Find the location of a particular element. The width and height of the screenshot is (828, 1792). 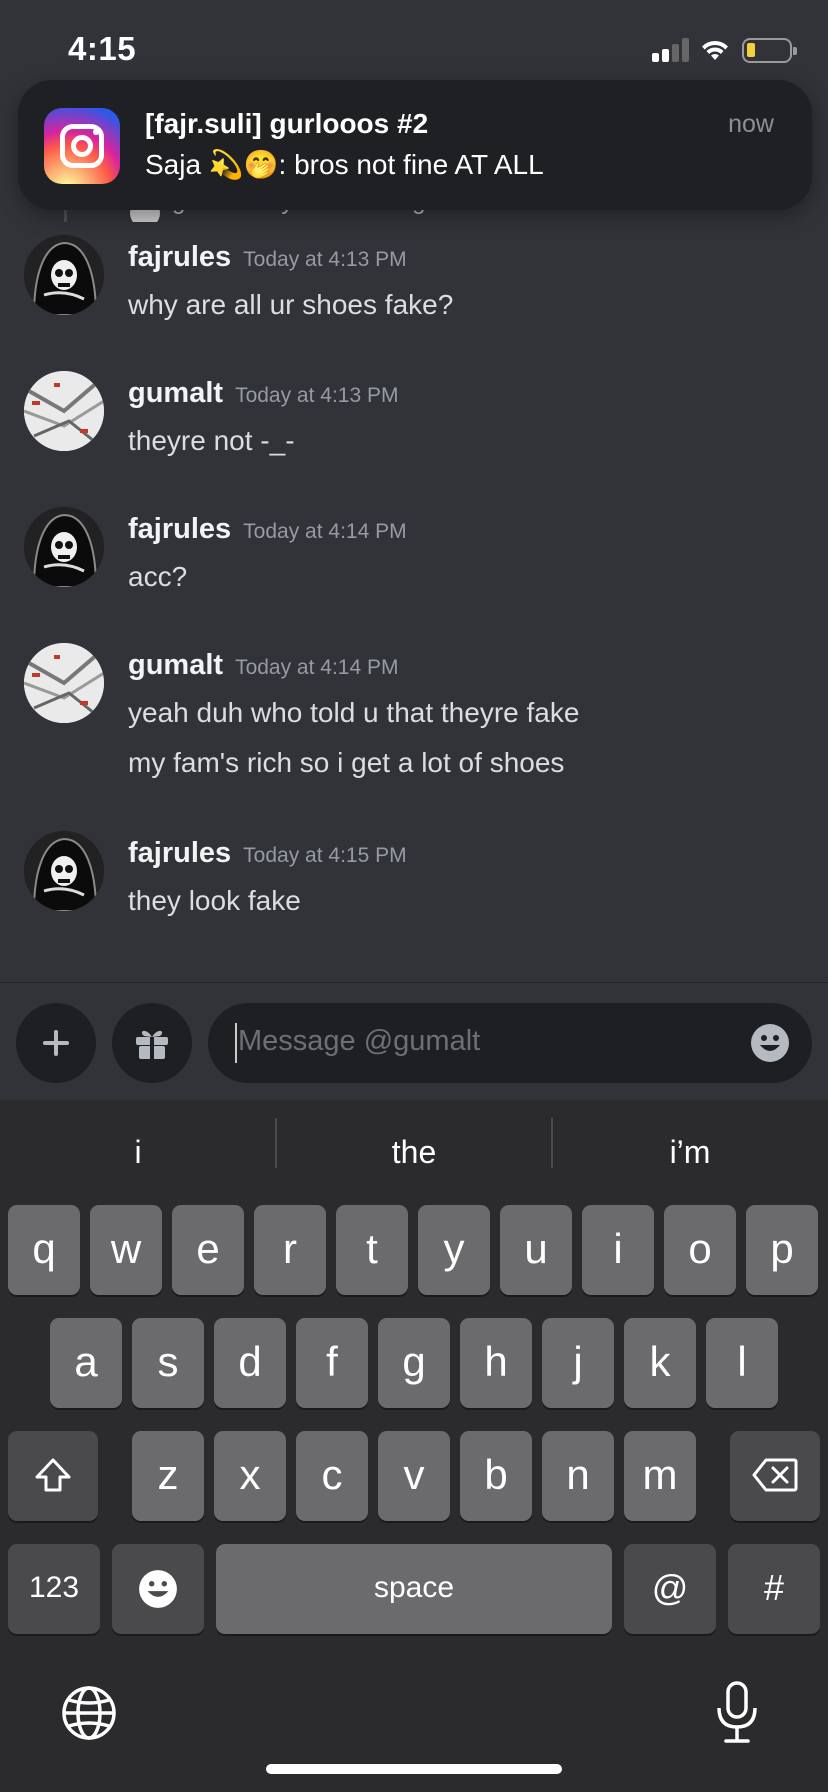

shift-key is located at coordinates (53, 1476).